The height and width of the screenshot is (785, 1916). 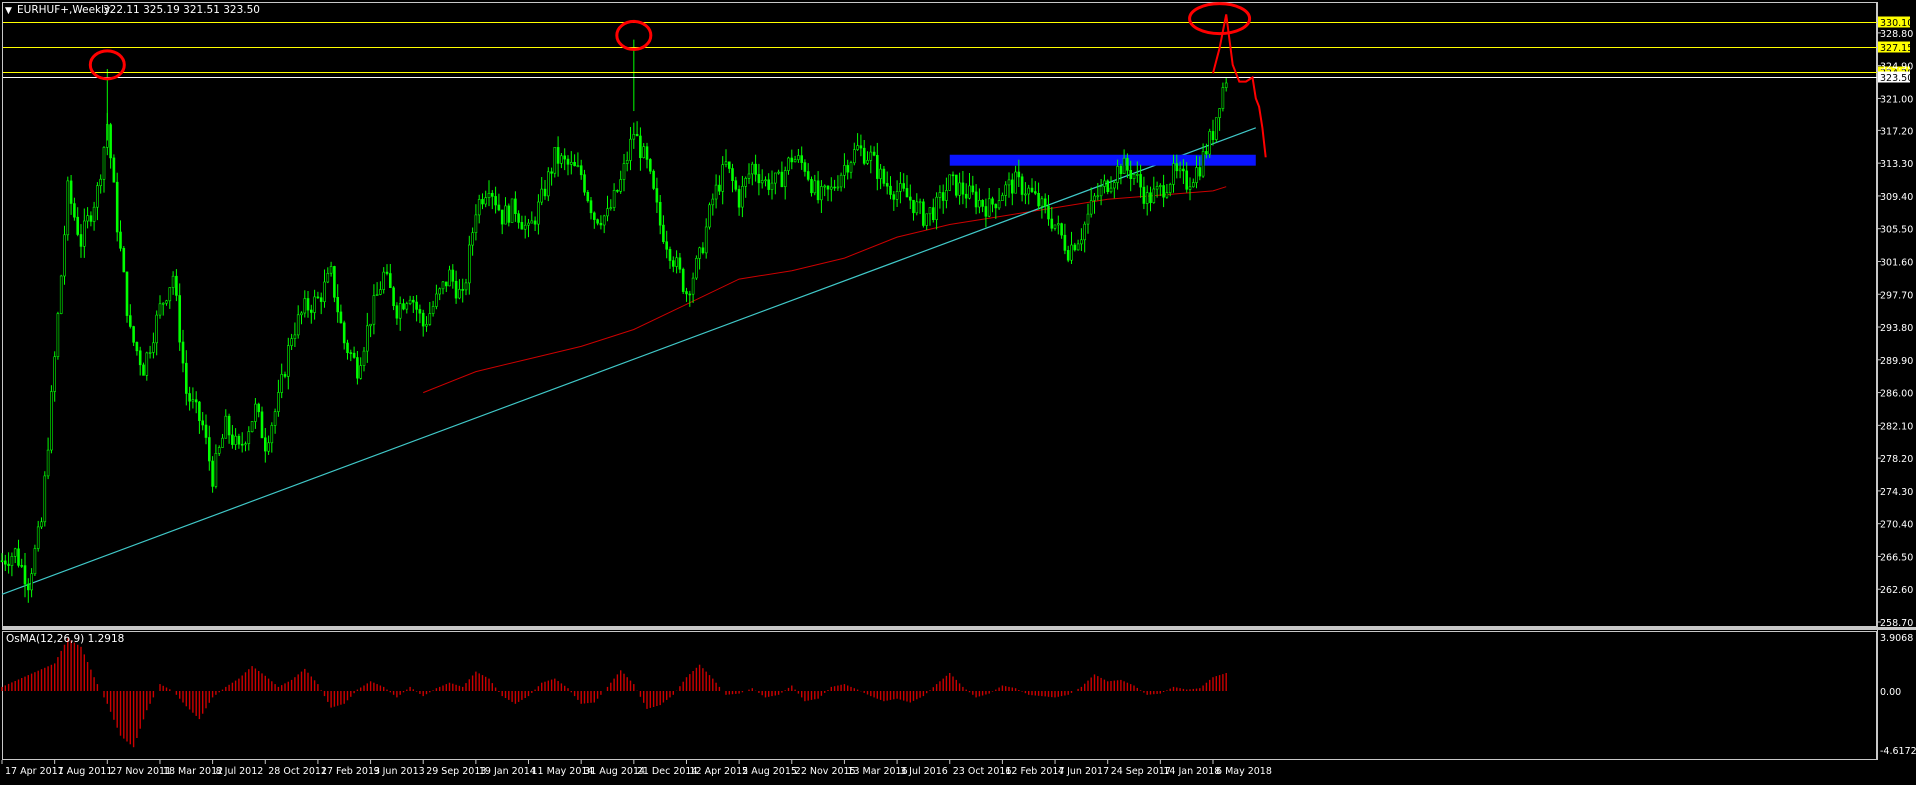 I want to click on time-tick-label: 12 Apr 2015, so click(x=718, y=771).